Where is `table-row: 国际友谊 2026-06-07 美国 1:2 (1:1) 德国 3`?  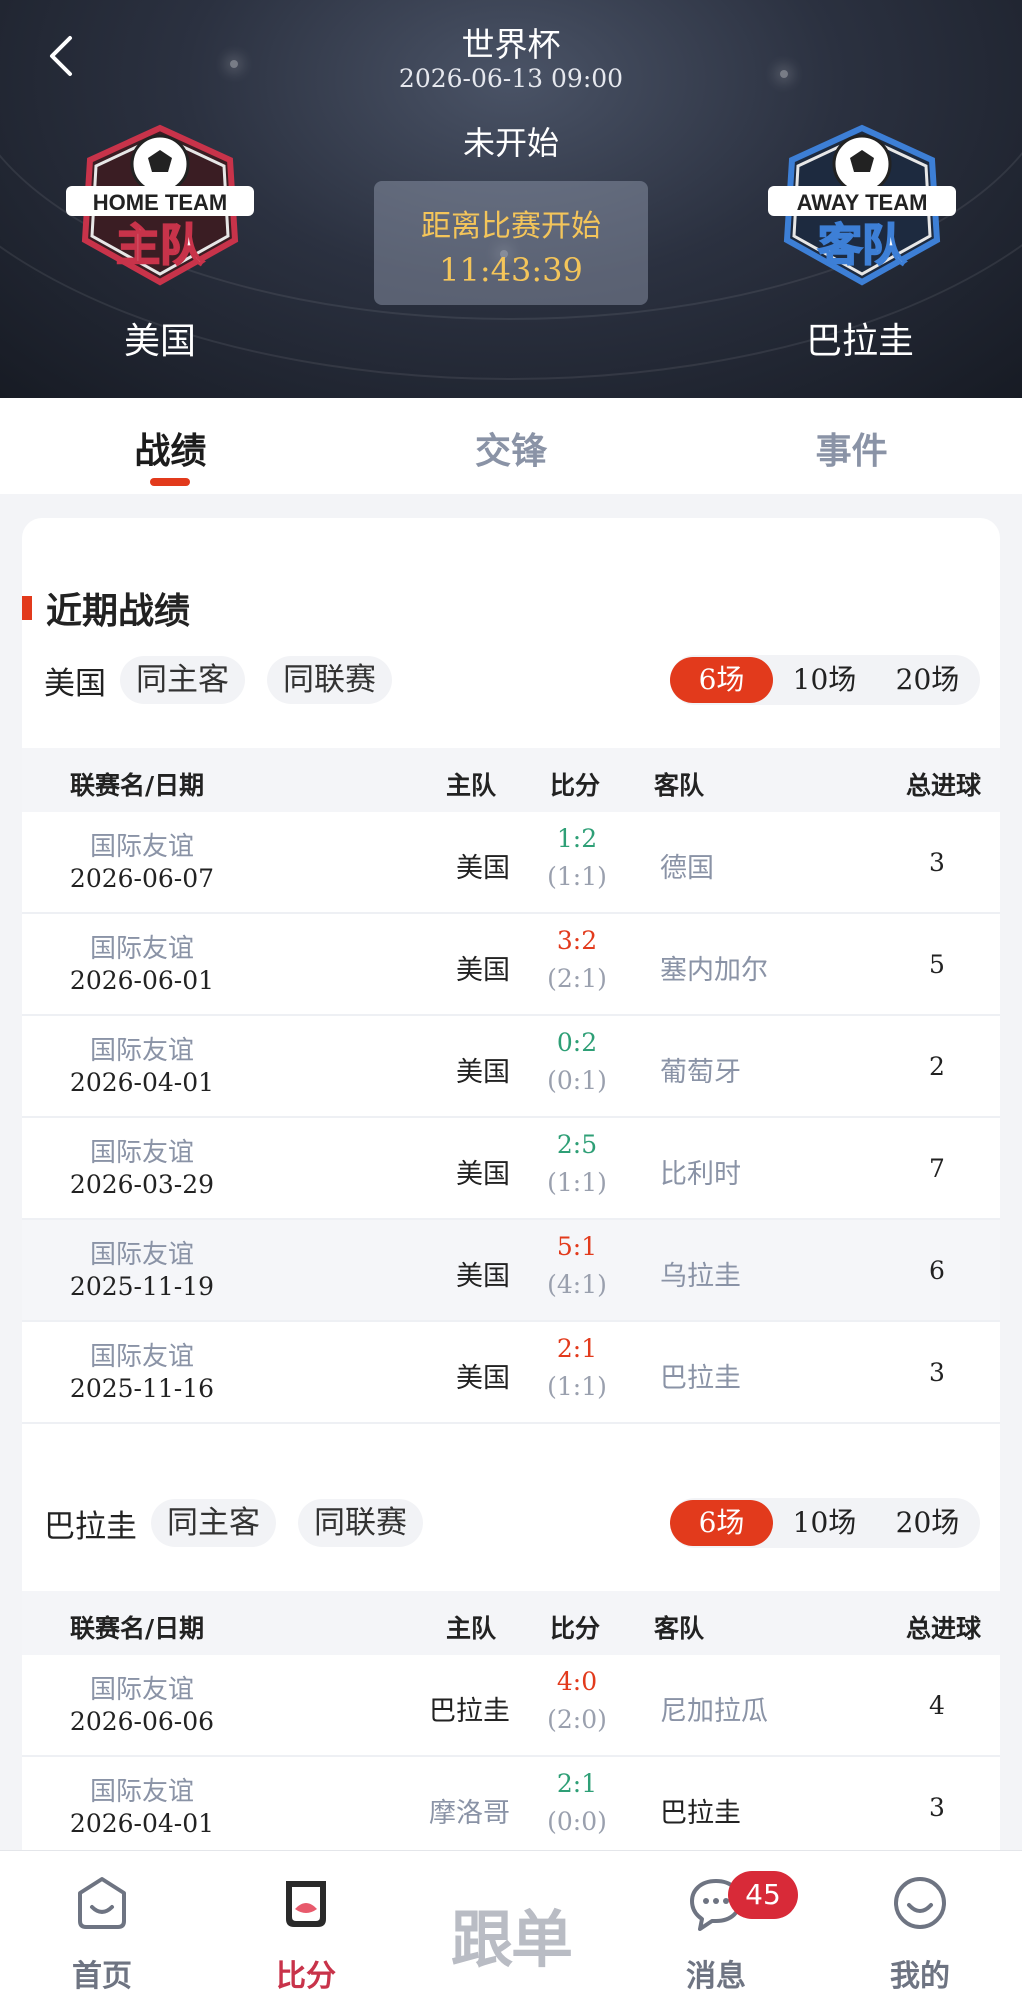
table-row: 国际友谊 2026-06-07 美国 1:2 (1:1) 德国 3 is located at coordinates (511, 863).